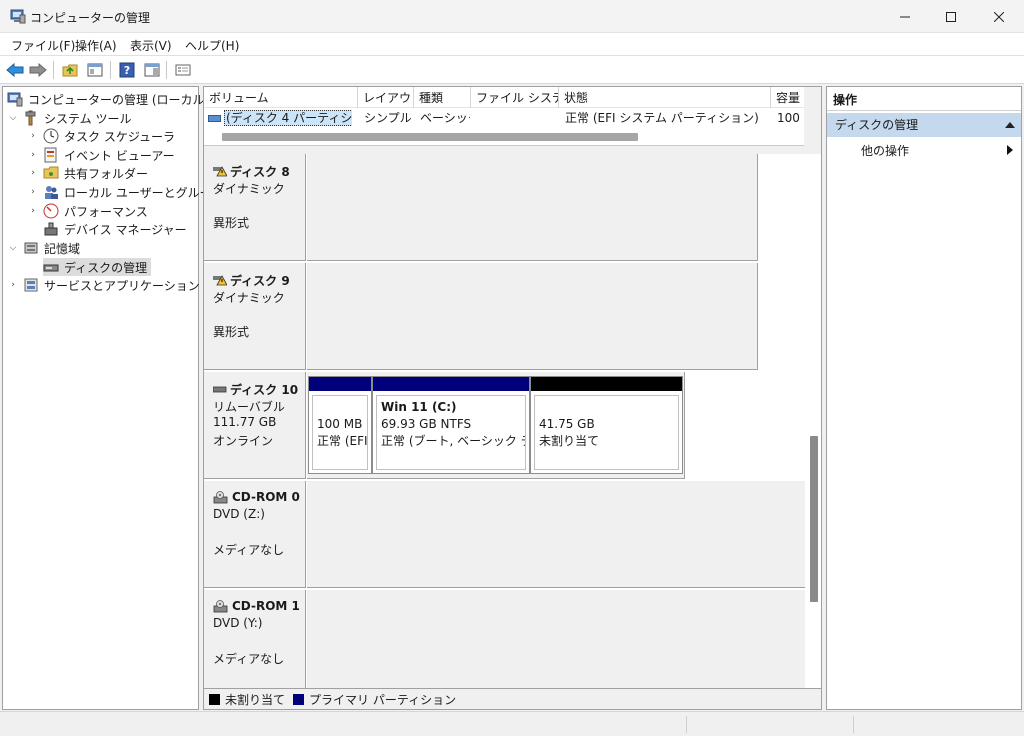 Image resolution: width=1024 pixels, height=736 pixels. Describe the element at coordinates (255, 207) in the screenshot. I see `disk-label: ディスク 8 ダイナミック 異形式` at that location.